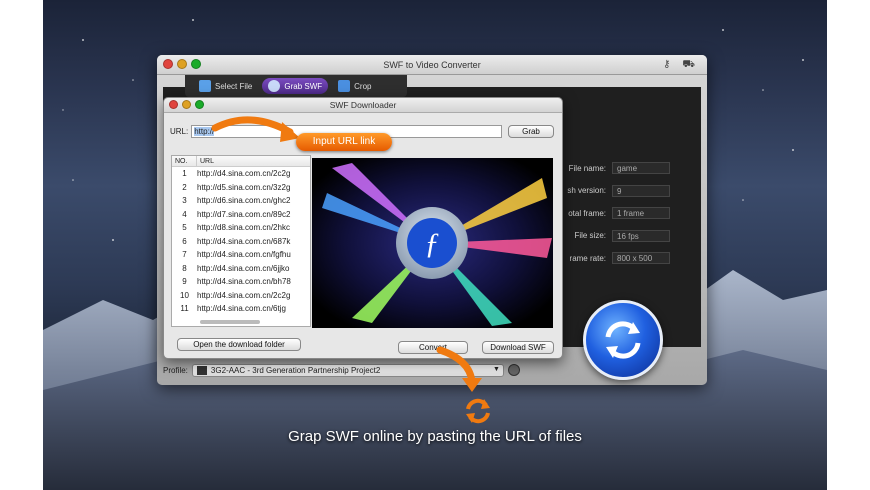 The width and height of the screenshot is (870, 490). I want to click on url-label: URL:, so click(179, 131).